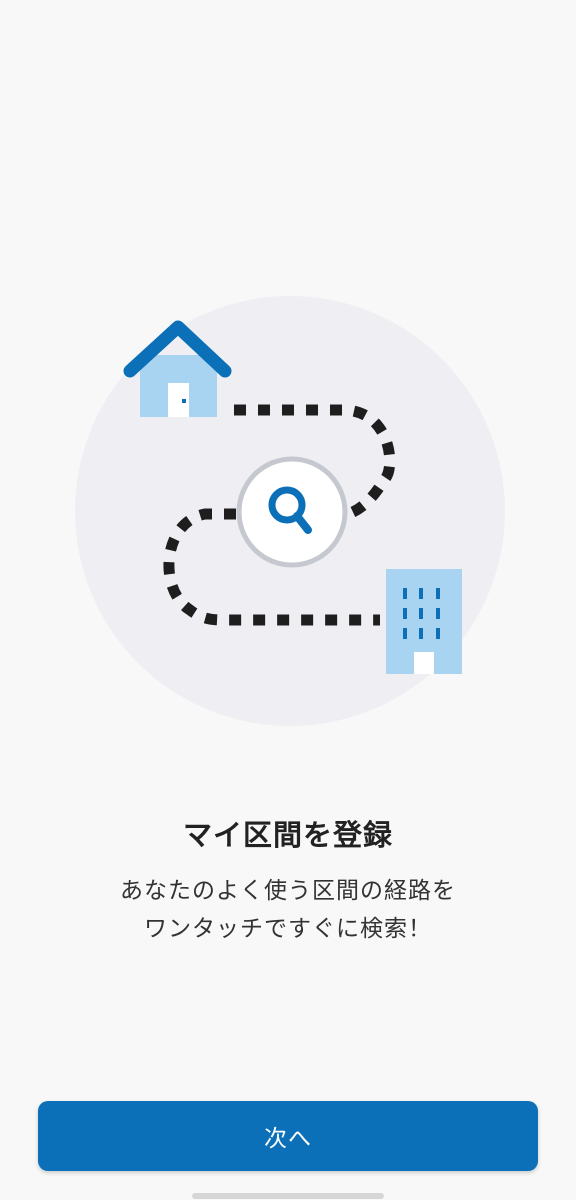  What do you see at coordinates (288, 910) in the screenshot?
I see `page-description: あなたのよく使う区間の経路を ワンタッチですぐに検索！` at bounding box center [288, 910].